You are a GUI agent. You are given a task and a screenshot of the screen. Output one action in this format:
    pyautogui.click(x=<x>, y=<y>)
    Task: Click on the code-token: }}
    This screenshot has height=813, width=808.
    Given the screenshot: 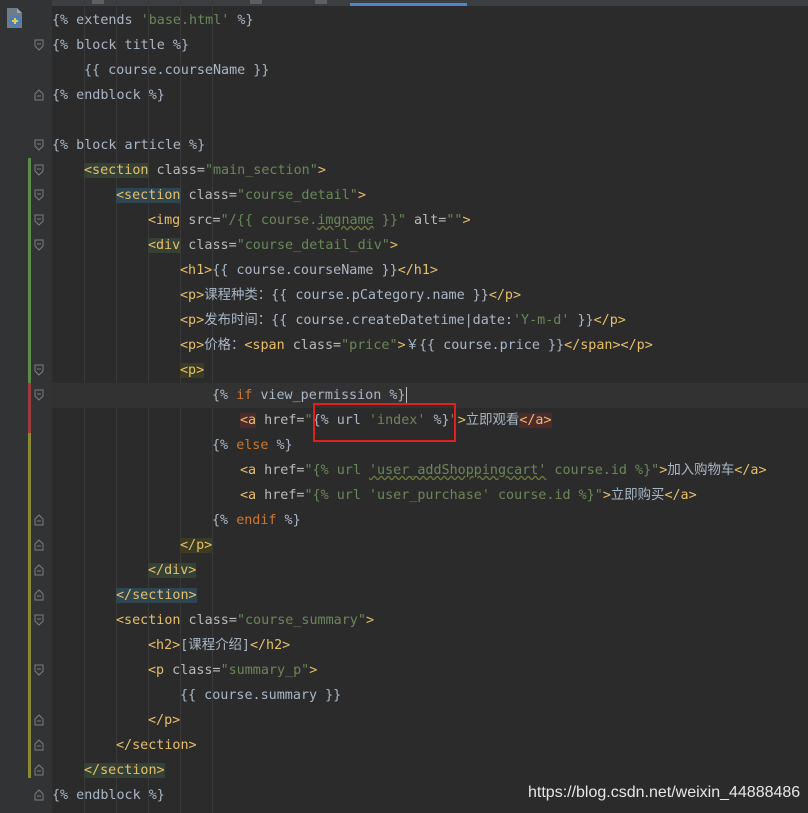 What is the action you would take?
    pyautogui.click(x=581, y=320)
    